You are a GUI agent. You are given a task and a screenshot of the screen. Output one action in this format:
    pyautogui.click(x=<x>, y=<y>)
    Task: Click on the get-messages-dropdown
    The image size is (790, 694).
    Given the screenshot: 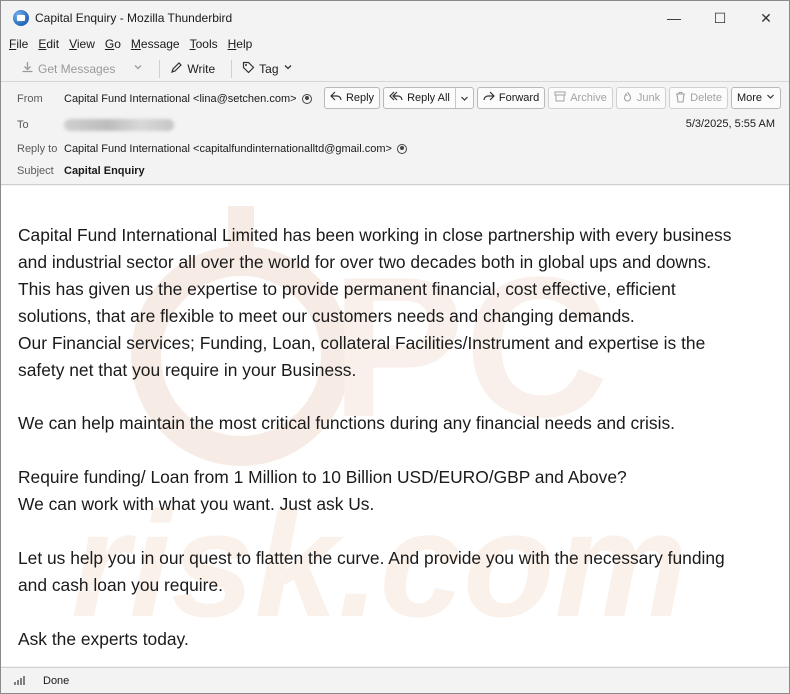 What is the action you would take?
    pyautogui.click(x=136, y=69)
    